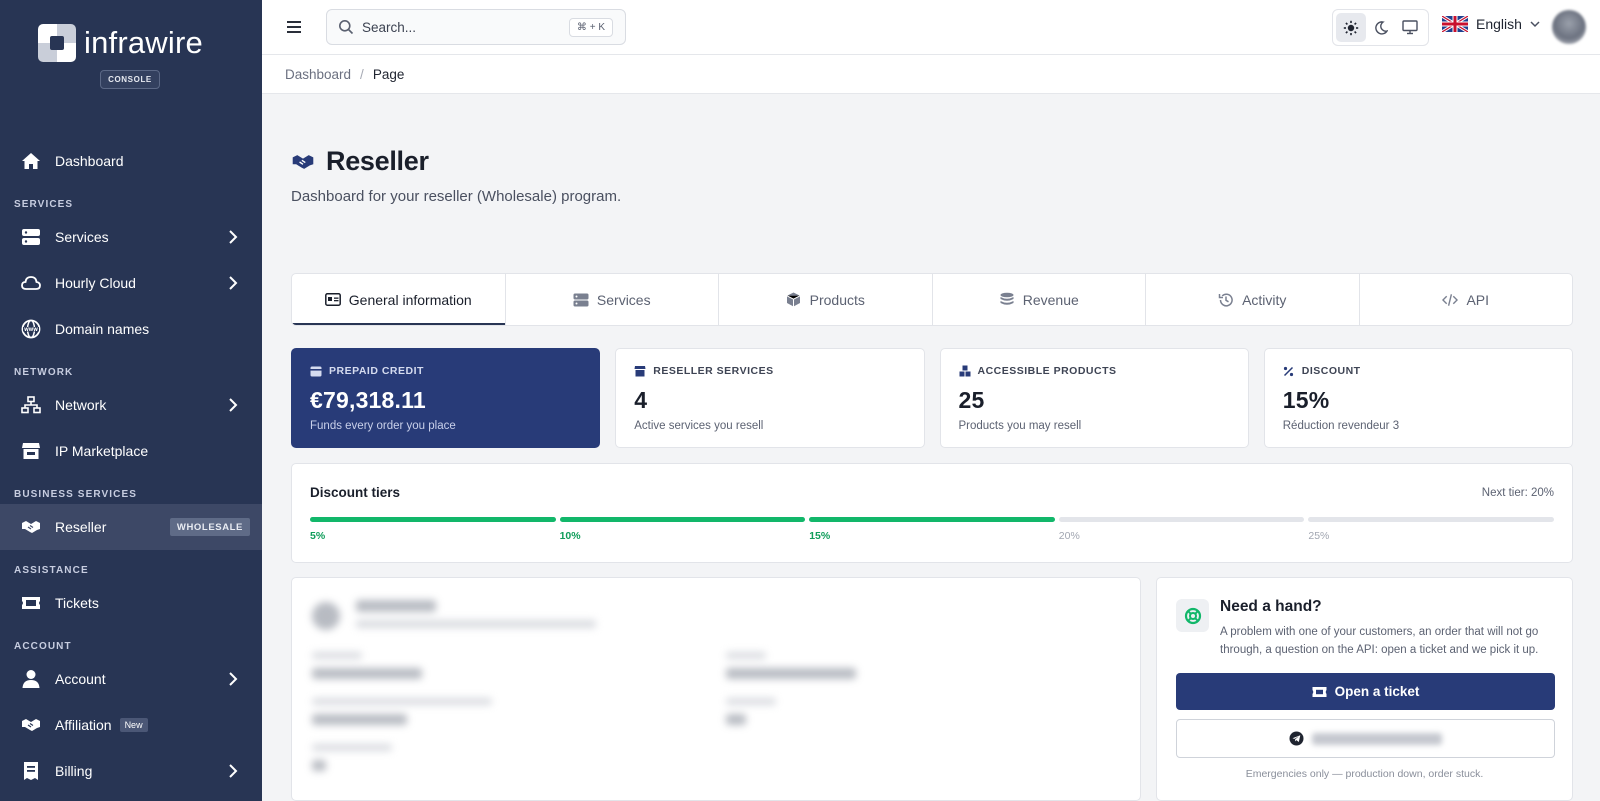 The width and height of the screenshot is (1600, 801). Describe the element at coordinates (570, 536) in the screenshot. I see `tier-label: 10%` at that location.